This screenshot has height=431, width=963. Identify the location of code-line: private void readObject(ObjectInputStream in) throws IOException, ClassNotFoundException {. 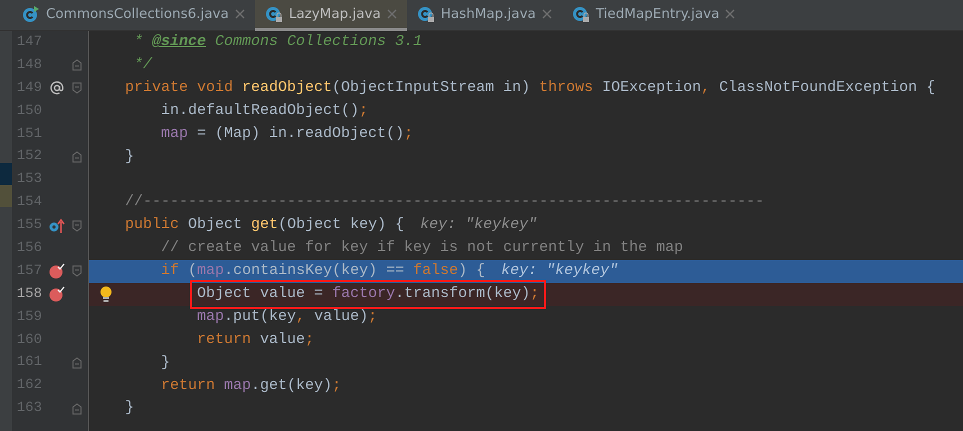
(530, 88).